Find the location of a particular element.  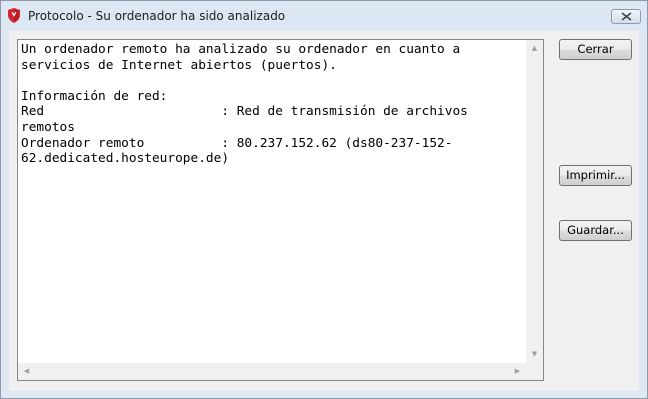

window-close-button is located at coordinates (626, 16).